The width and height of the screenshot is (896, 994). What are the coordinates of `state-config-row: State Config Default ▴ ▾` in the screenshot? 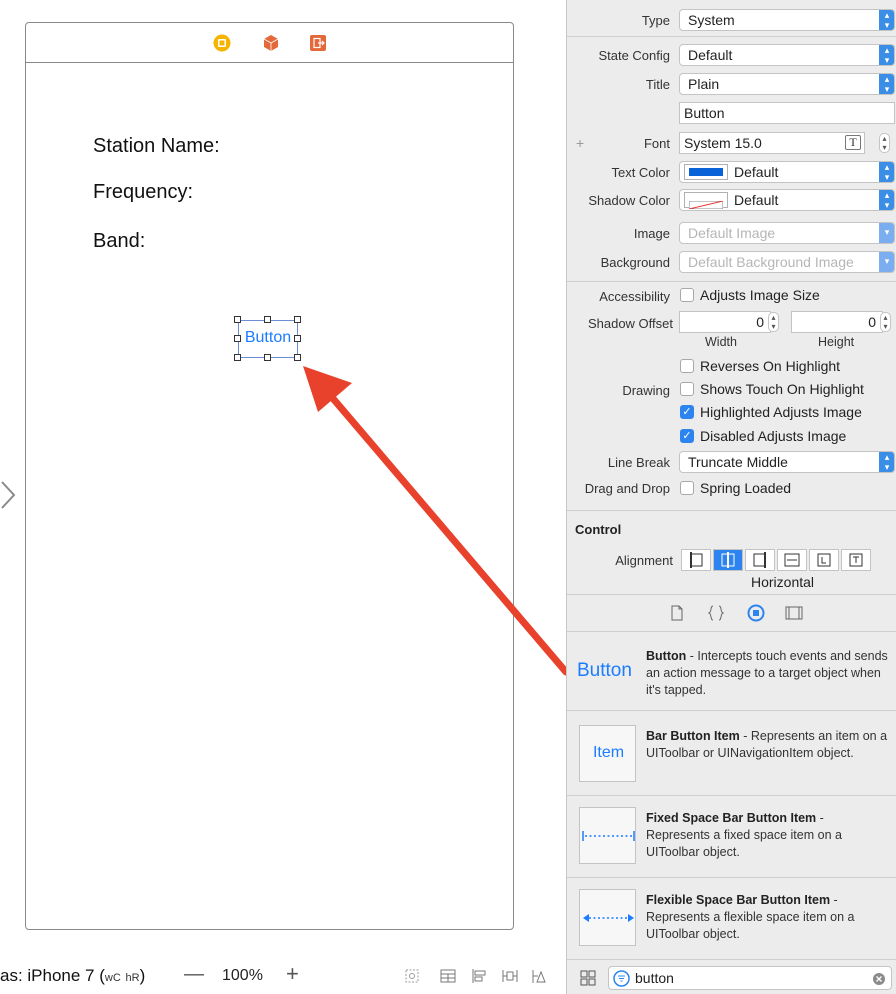 It's located at (731, 56).